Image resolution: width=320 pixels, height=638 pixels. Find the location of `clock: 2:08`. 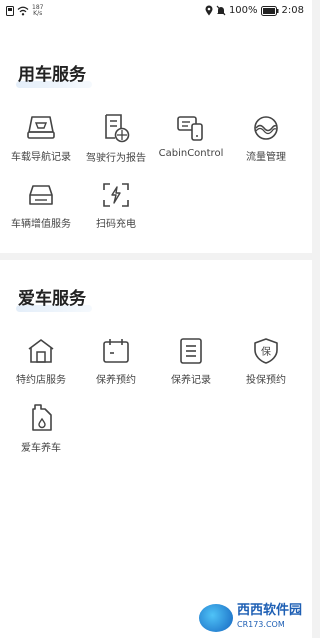

clock: 2:08 is located at coordinates (292, 10).